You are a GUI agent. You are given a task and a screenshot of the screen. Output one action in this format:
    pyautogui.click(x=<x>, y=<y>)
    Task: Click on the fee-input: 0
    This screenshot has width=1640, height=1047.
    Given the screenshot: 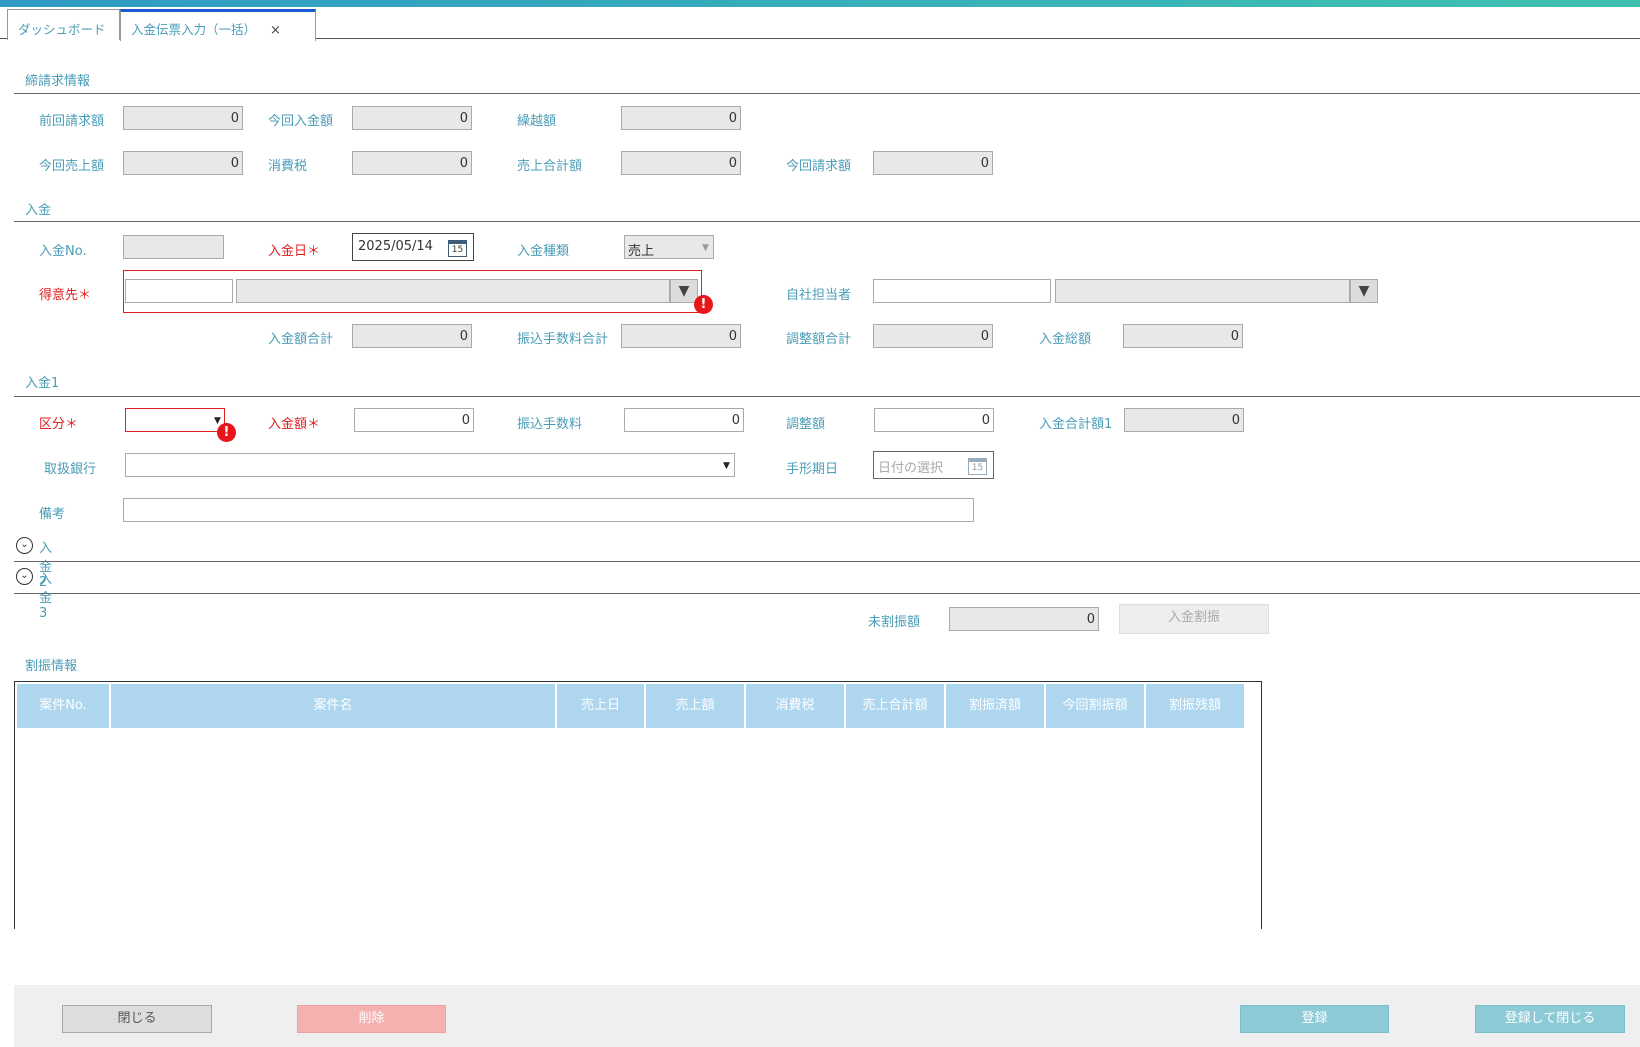 What is the action you would take?
    pyautogui.click(x=684, y=420)
    